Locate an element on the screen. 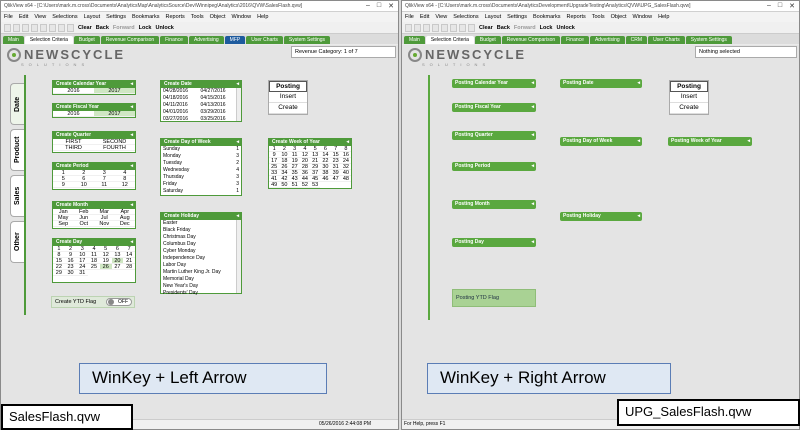 This screenshot has width=800, height=430. list-item: 10 is located at coordinates (83, 185).